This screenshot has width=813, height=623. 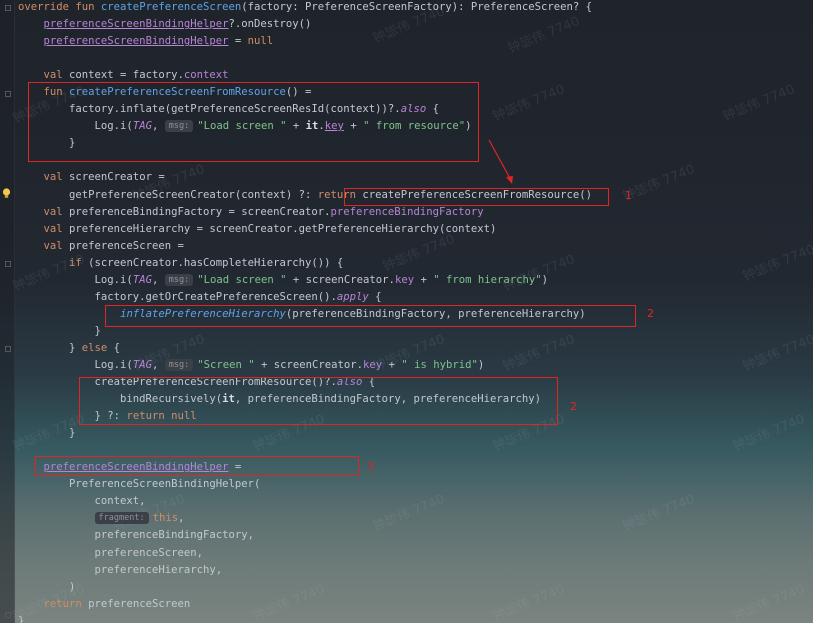 What do you see at coordinates (82, 501) in the screenshot?
I see `code-token: context,` at bounding box center [82, 501].